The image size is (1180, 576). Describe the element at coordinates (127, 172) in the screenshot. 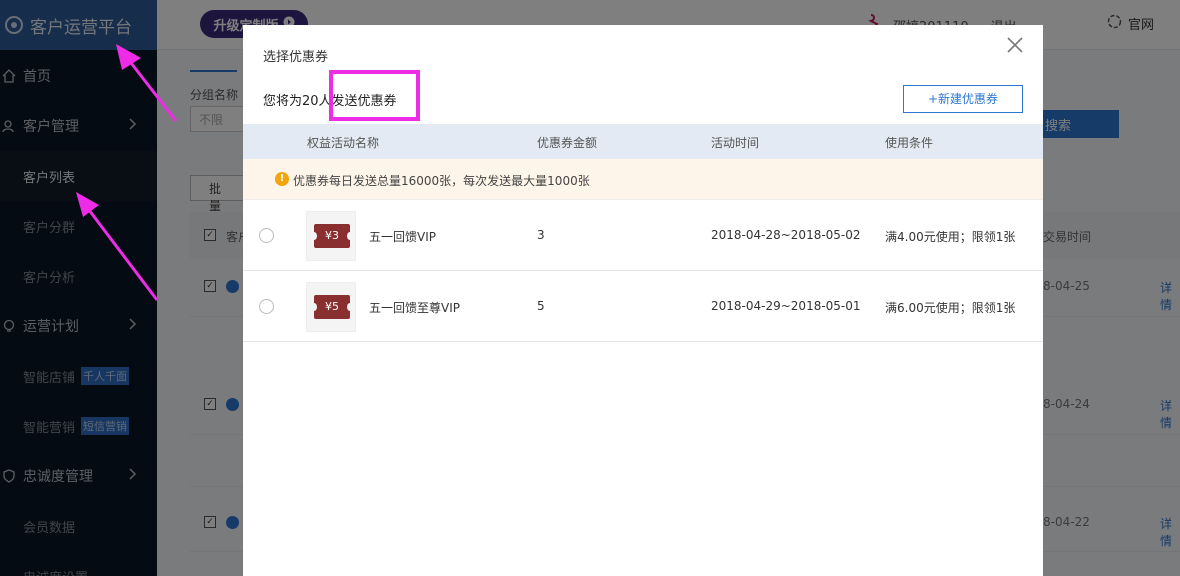

I see `annotation-arrows` at that location.